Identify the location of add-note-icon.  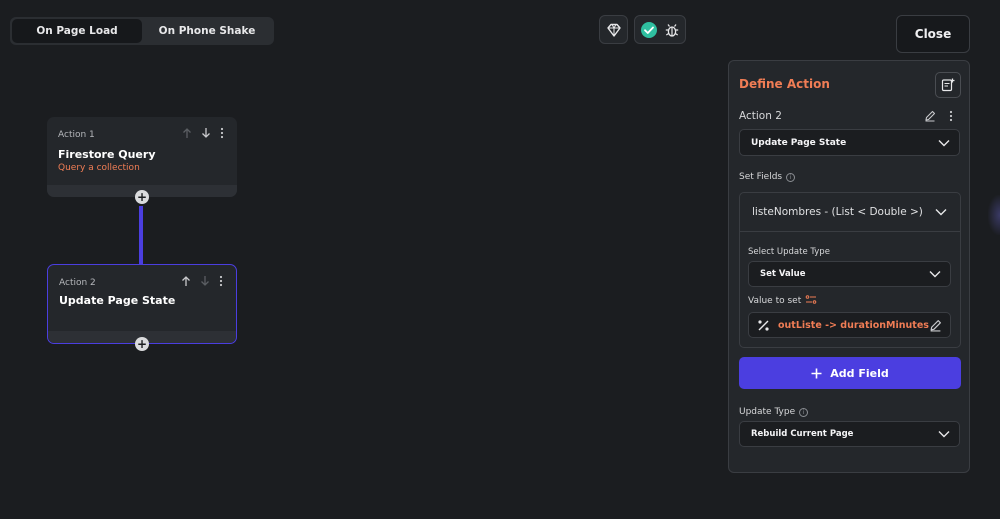
(948, 85).